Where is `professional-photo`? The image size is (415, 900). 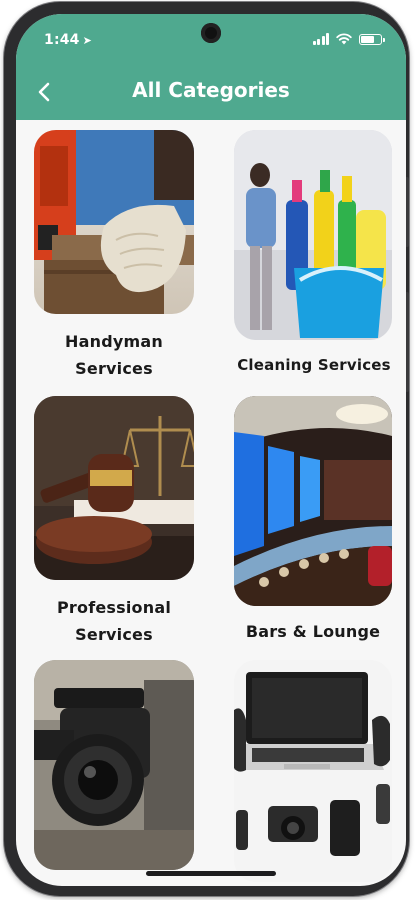
professional-photo is located at coordinates (114, 488).